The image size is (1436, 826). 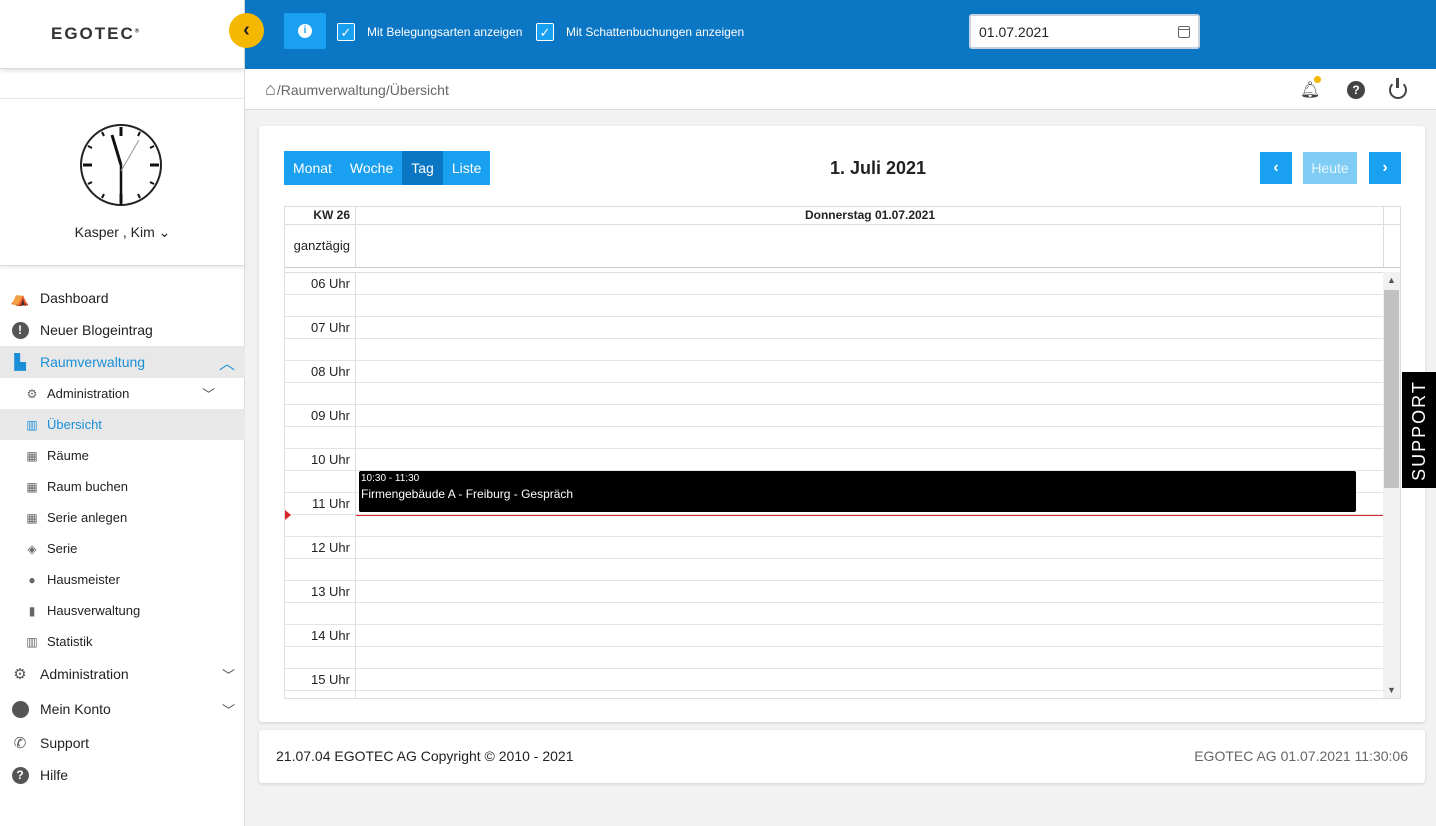 I want to click on nav-blog: ! Neuer Blogeintrag, so click(x=122, y=330).